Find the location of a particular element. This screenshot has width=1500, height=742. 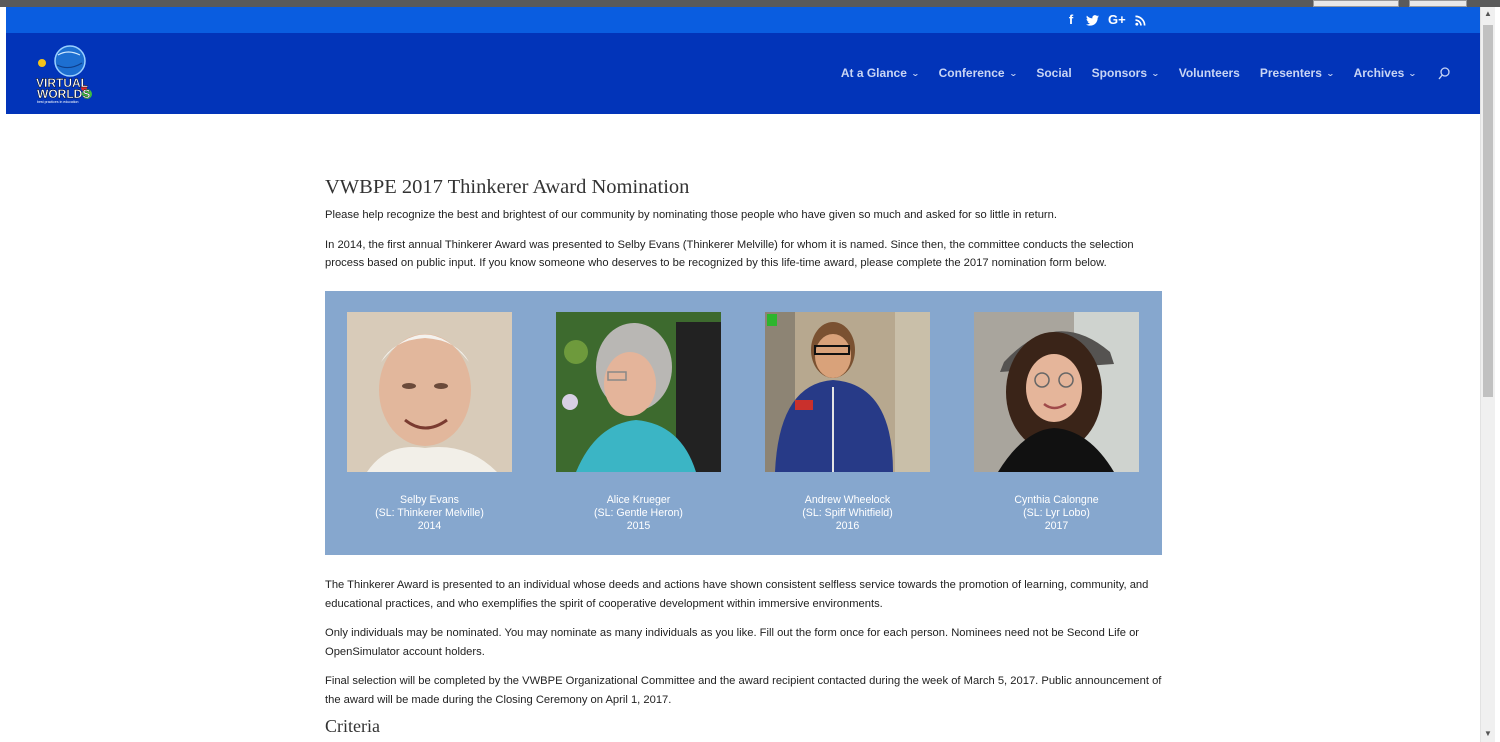

criteria-heading: Criteria is located at coordinates (352, 726).